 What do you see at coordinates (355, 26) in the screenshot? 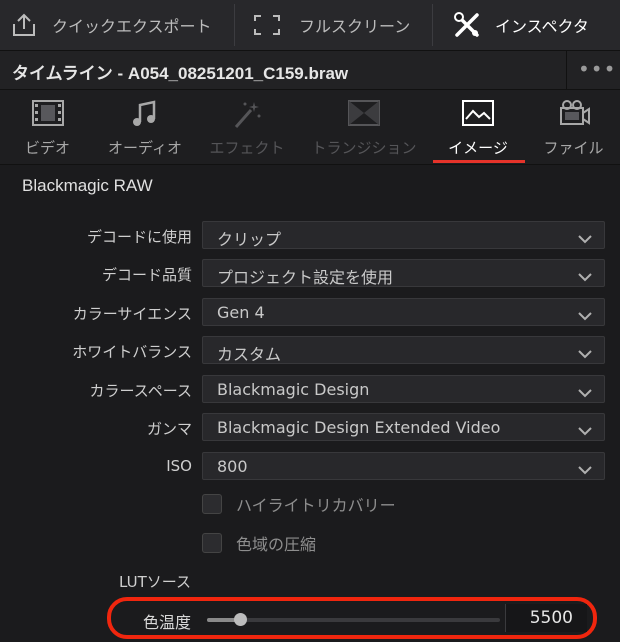
I see `fullscreen-label: フルスクリーン` at bounding box center [355, 26].